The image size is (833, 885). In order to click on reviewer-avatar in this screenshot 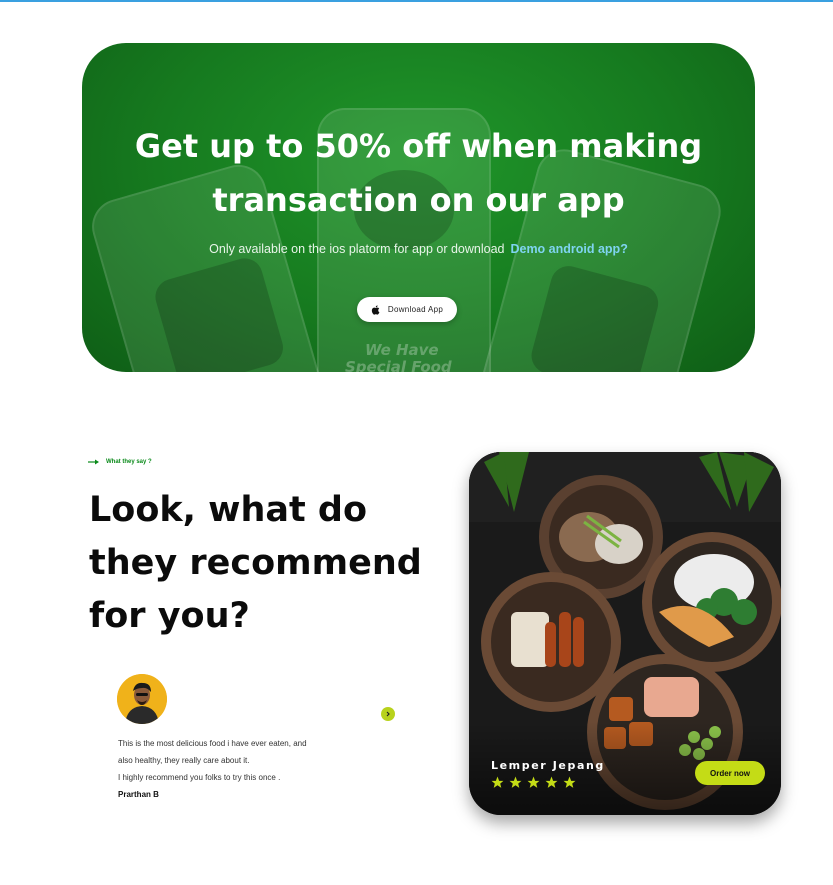, I will do `click(142, 699)`.